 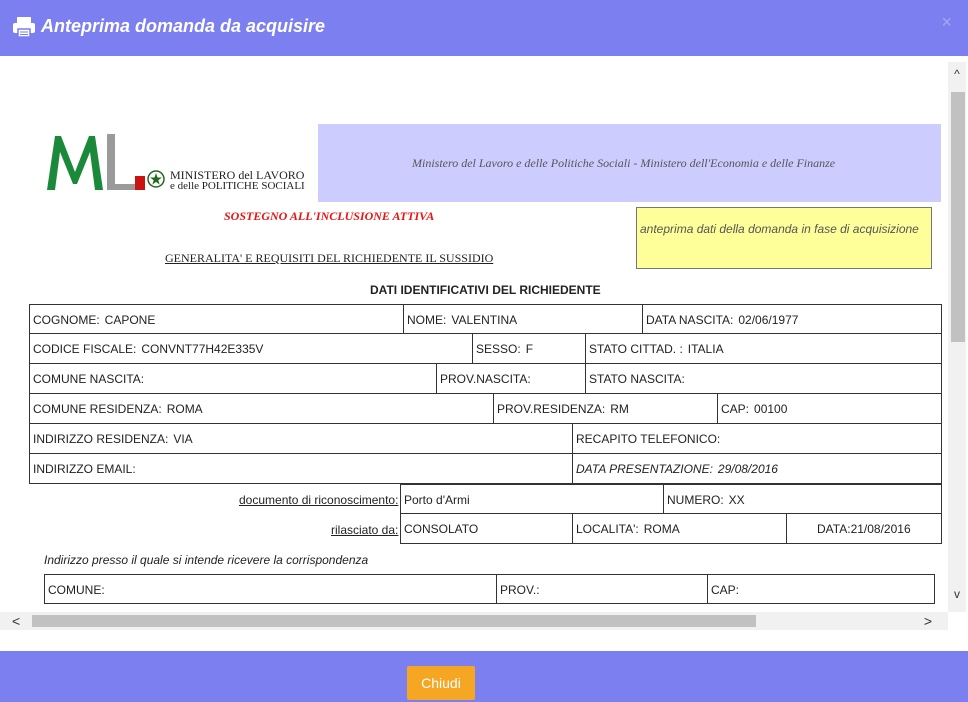 What do you see at coordinates (101, 439) in the screenshot?
I see `field-label: INDIRIZZO RESIDENZA:` at bounding box center [101, 439].